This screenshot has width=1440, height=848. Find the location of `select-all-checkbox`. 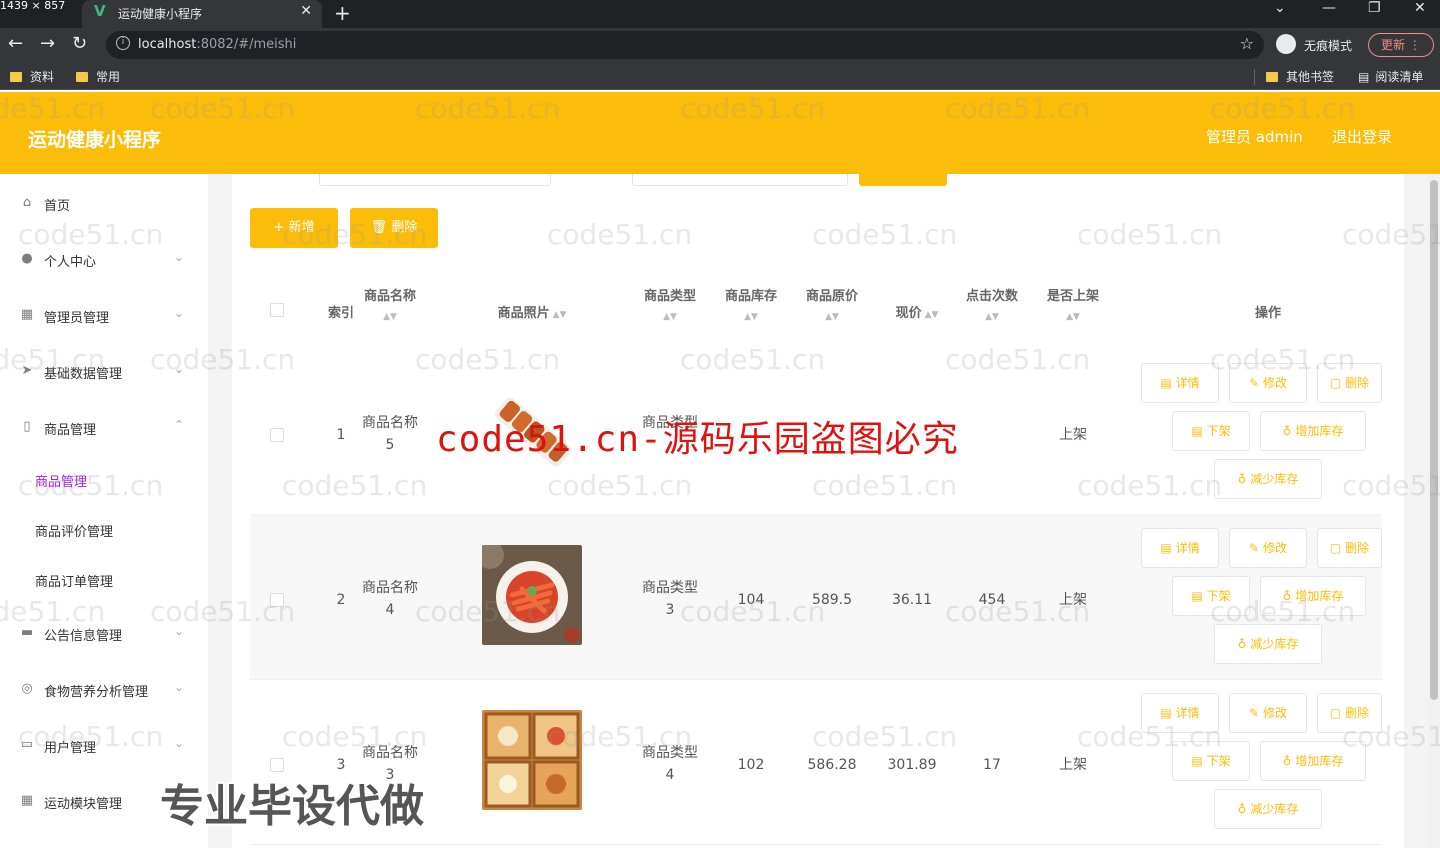

select-all-checkbox is located at coordinates (277, 310).